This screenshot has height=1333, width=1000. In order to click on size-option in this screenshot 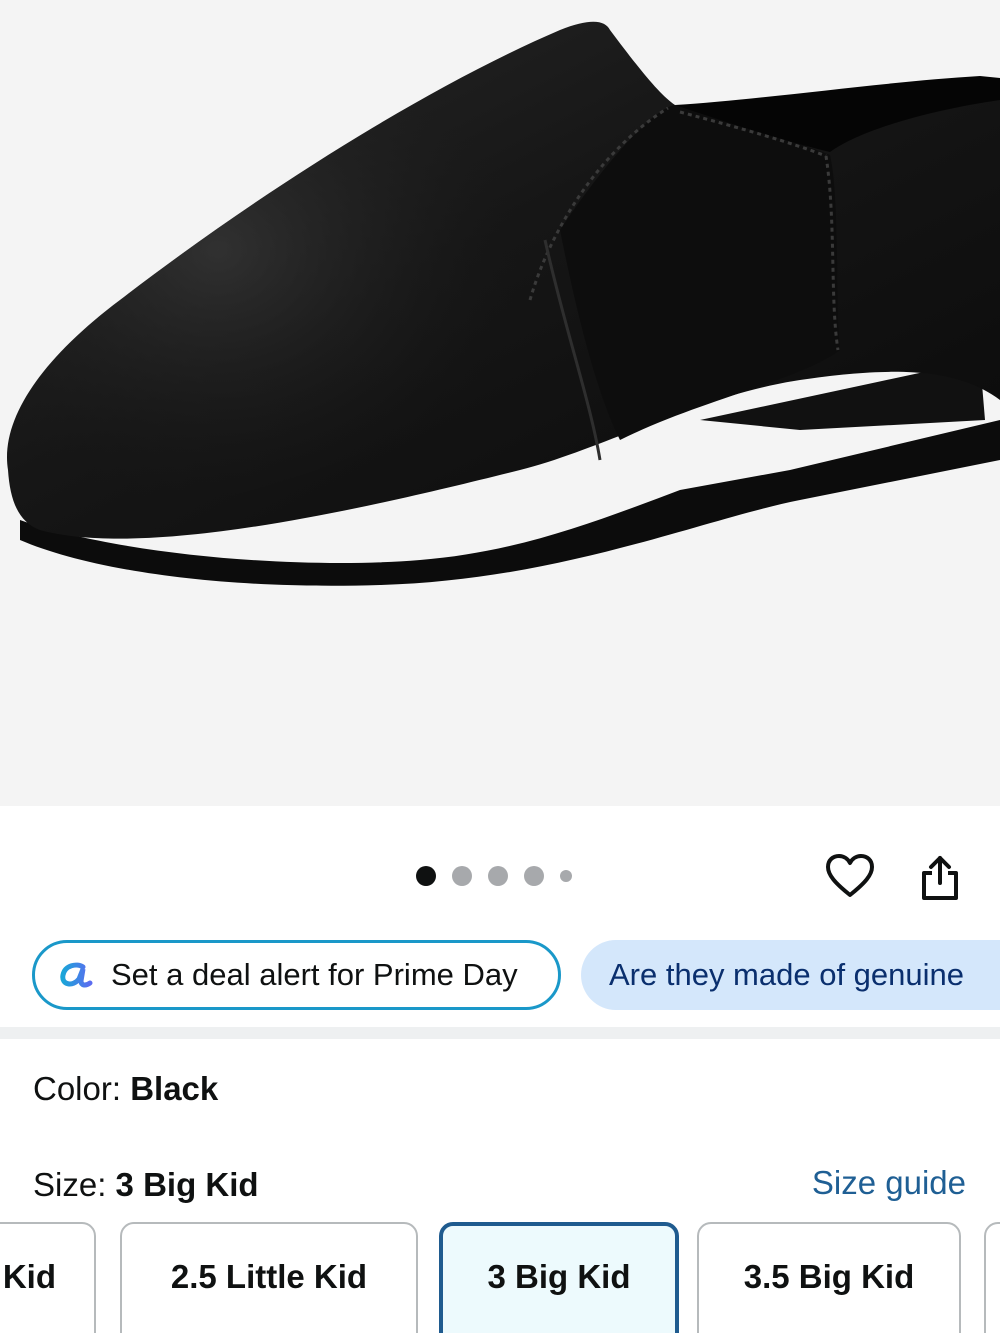, I will do `click(992, 1277)`.